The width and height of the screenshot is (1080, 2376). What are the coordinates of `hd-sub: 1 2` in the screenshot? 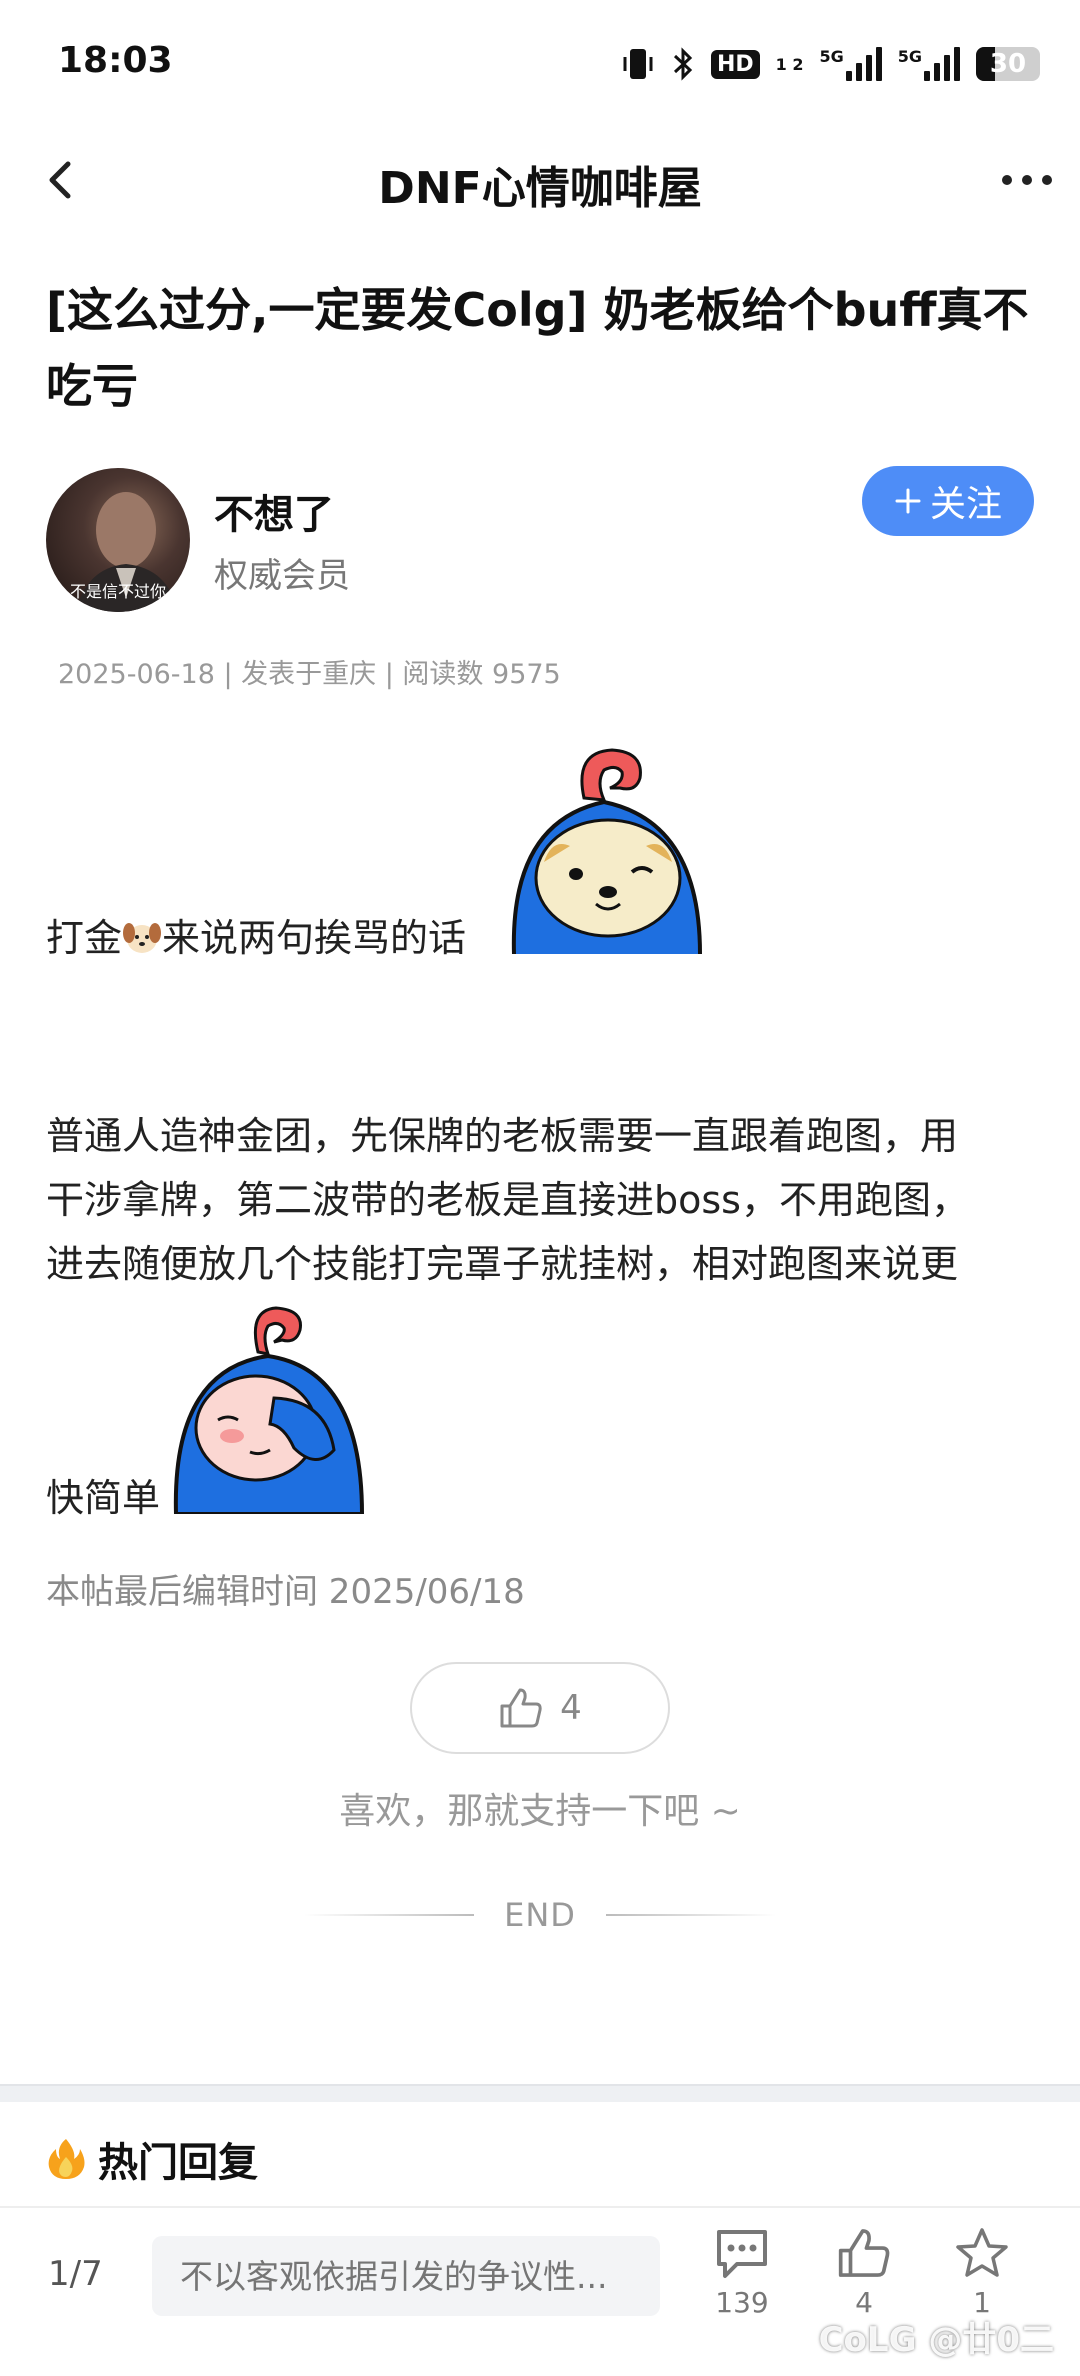 It's located at (789, 64).